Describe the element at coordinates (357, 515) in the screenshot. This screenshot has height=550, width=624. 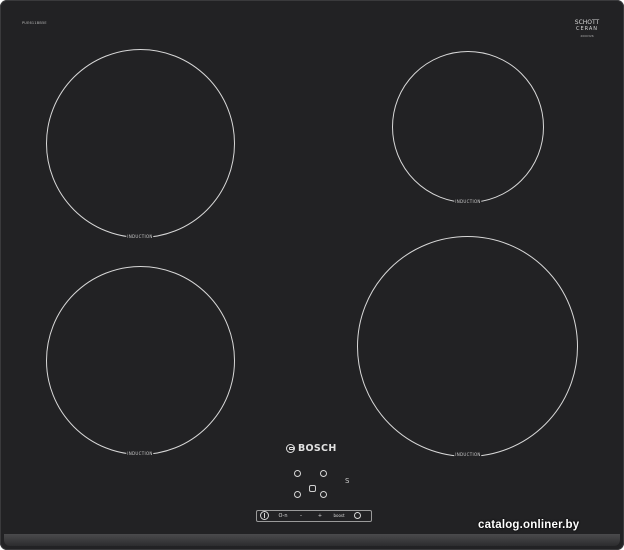
I see `timer-icon` at that location.